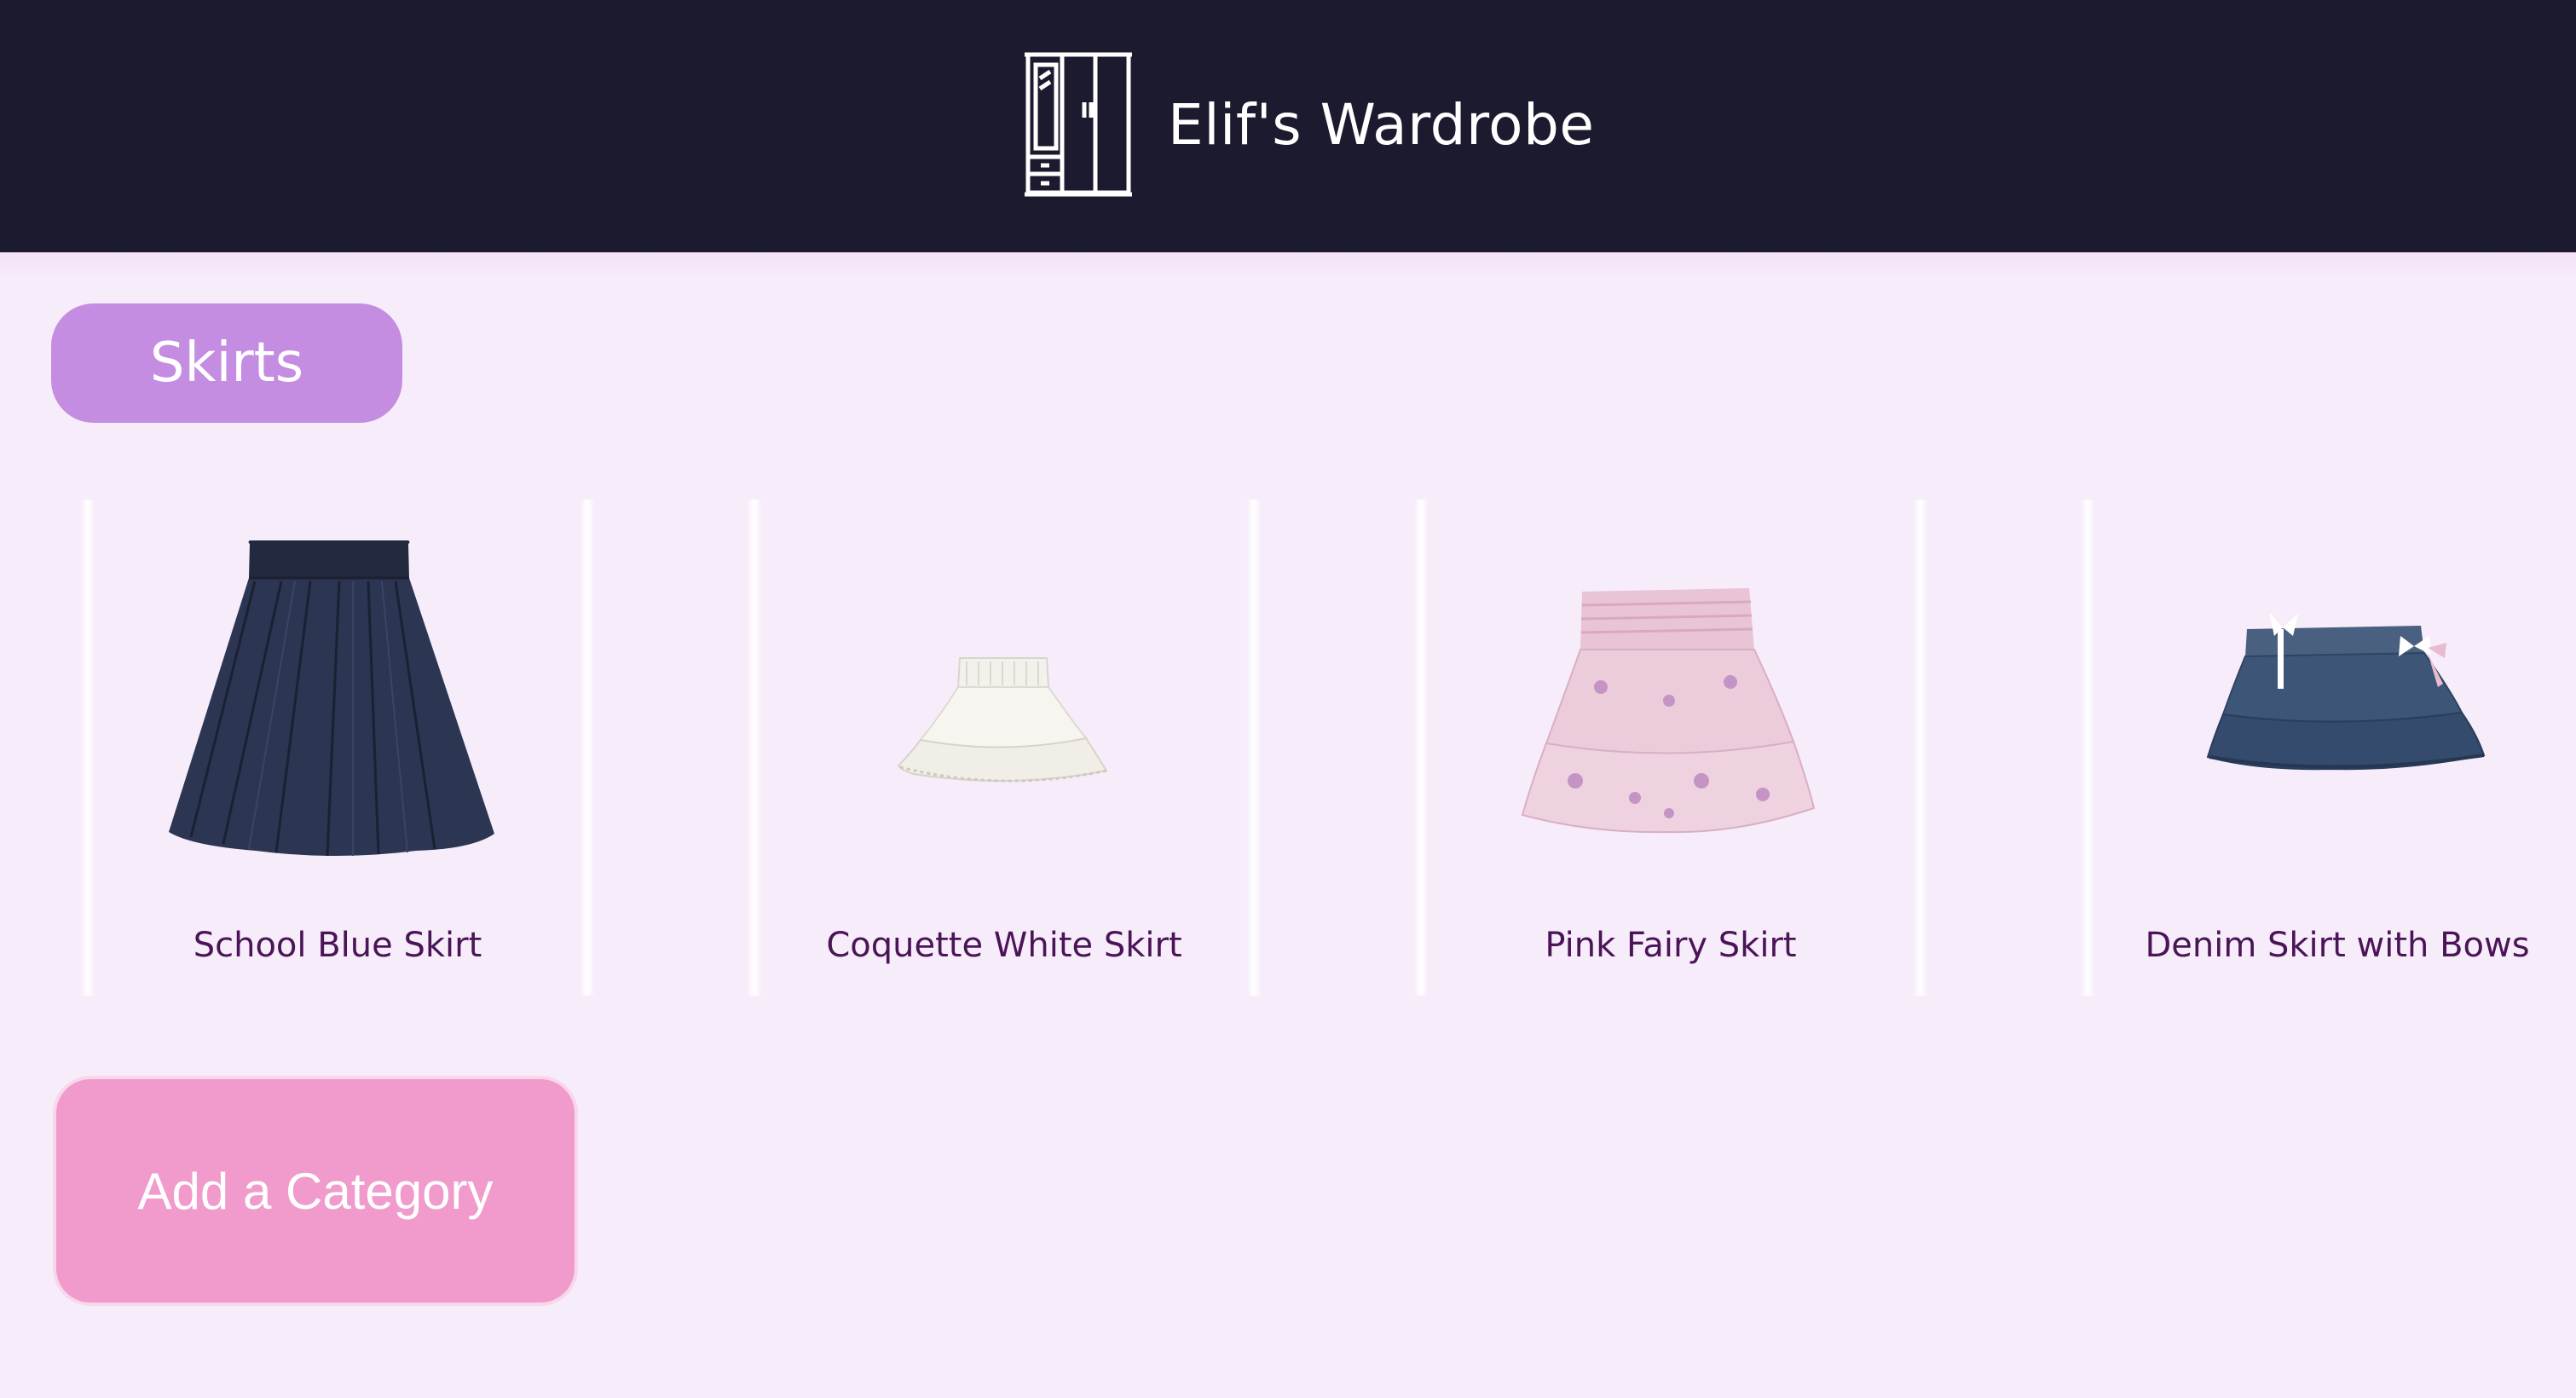 This screenshot has height=1398, width=2576. Describe the element at coordinates (226, 363) in the screenshot. I see `category-tab-skirts: Skirts` at that location.